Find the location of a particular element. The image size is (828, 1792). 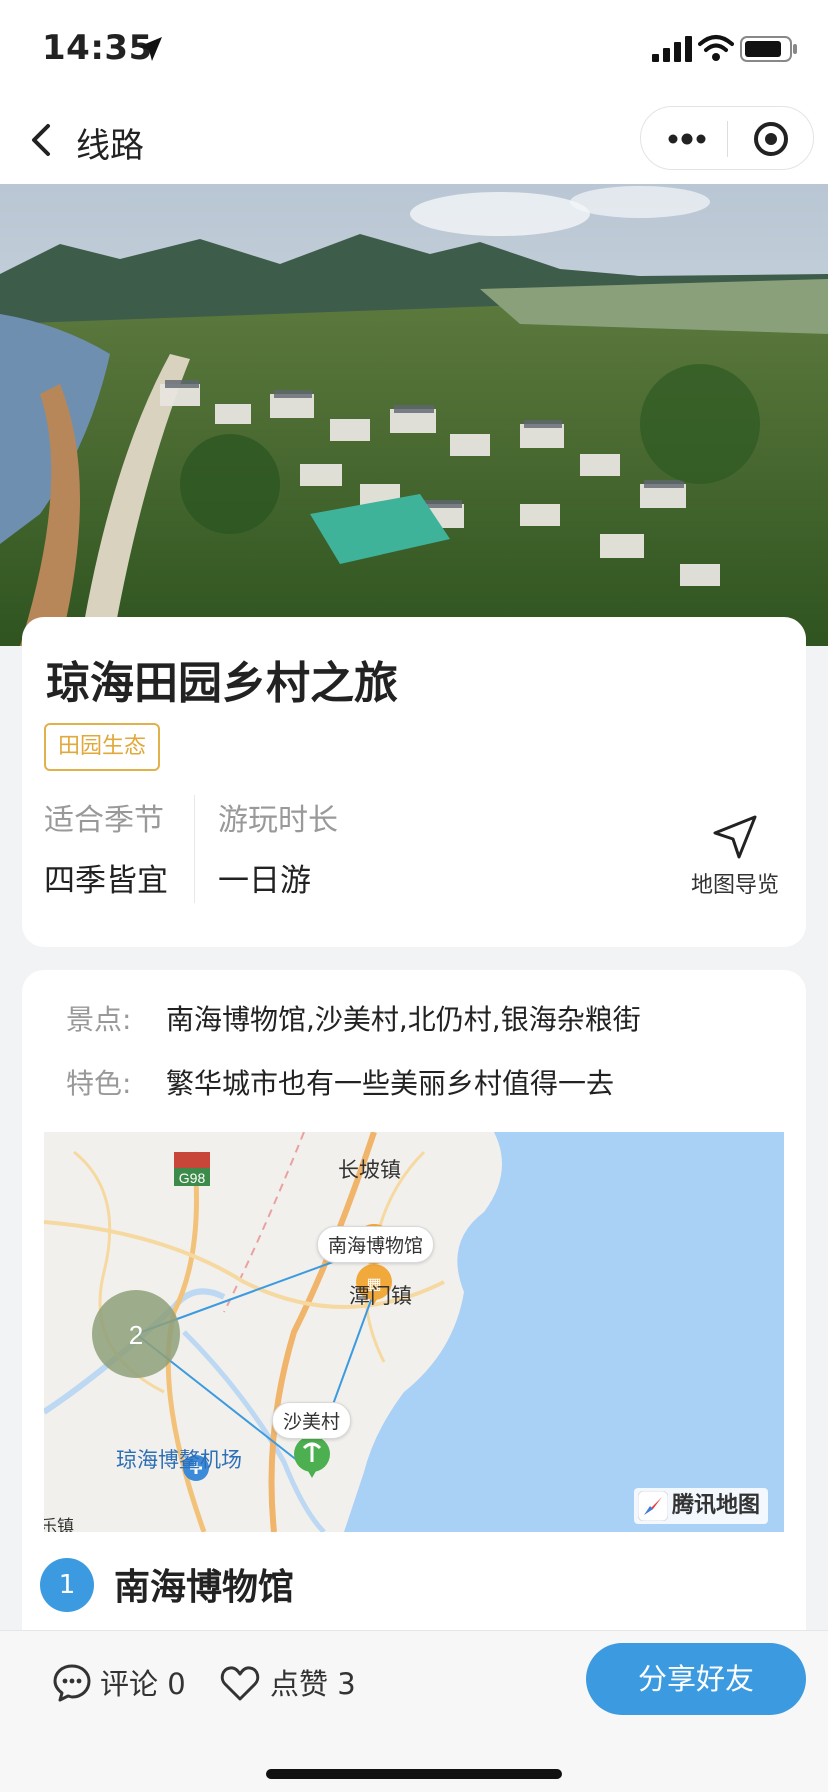

feature-label: 特色: is located at coordinates (99, 1083).